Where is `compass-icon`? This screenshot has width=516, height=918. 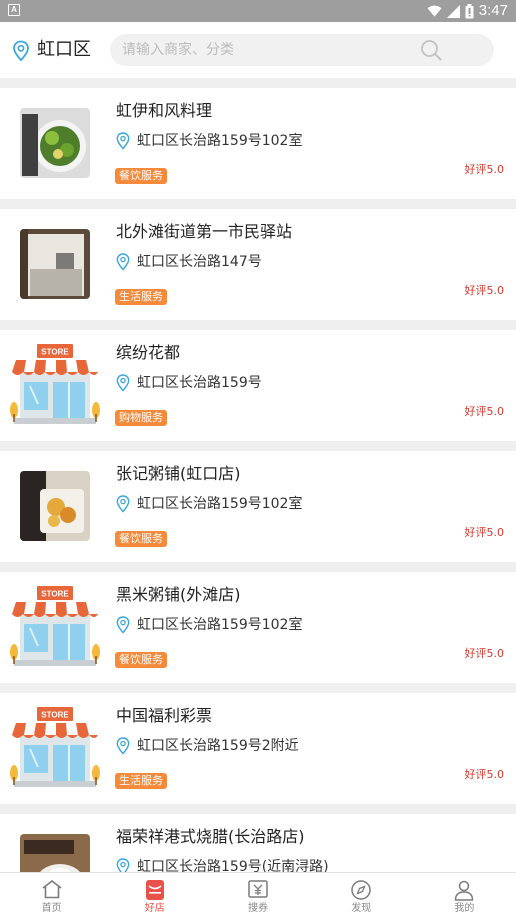
compass-icon is located at coordinates (361, 890).